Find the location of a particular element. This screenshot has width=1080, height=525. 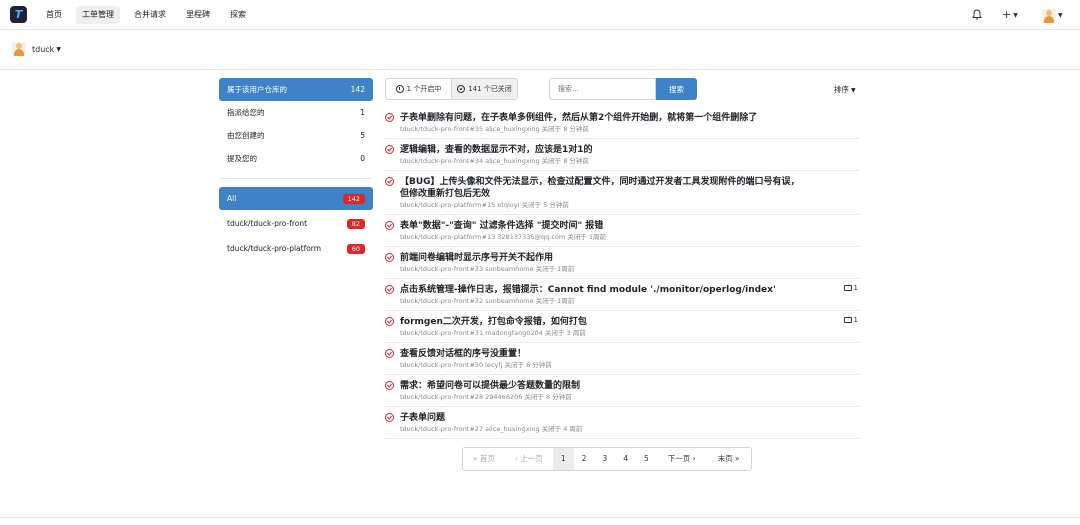

filter-label: 提及您的 is located at coordinates (242, 158).